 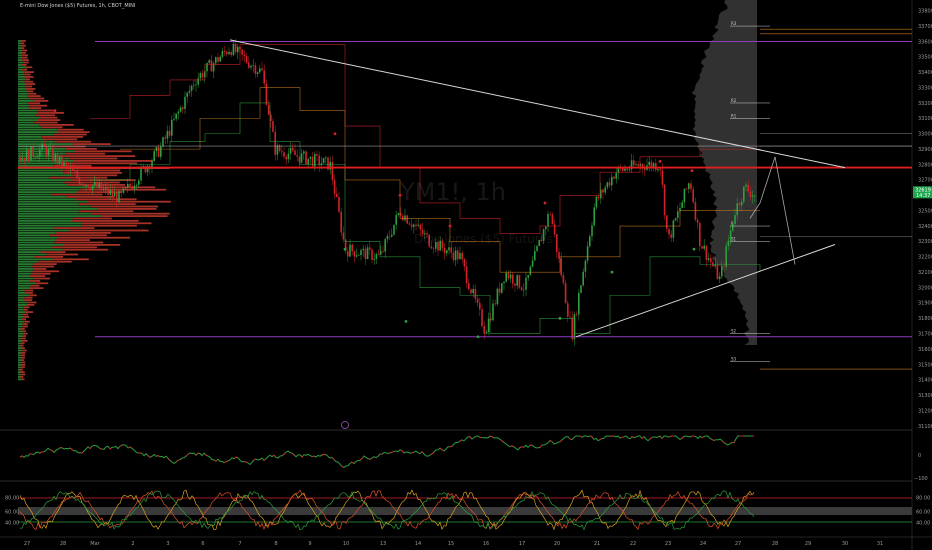 What do you see at coordinates (383, 544) in the screenshot?
I see `time-tick-label: 13` at bounding box center [383, 544].